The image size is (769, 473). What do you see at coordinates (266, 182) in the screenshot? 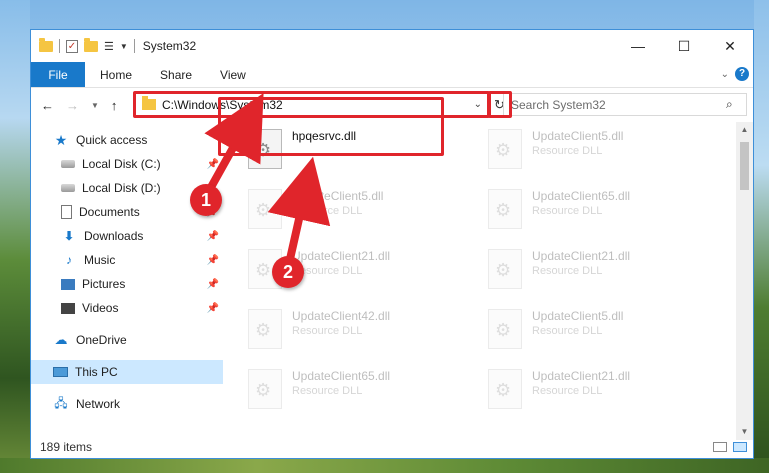
I see `annotation-arrows` at bounding box center [266, 182].